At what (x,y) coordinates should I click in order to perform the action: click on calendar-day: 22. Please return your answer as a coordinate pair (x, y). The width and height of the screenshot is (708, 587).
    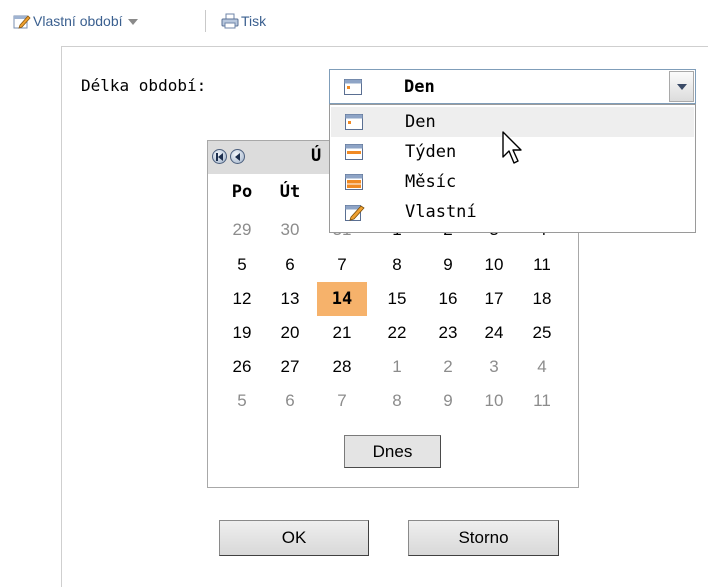
    Looking at the image, I should click on (397, 333).